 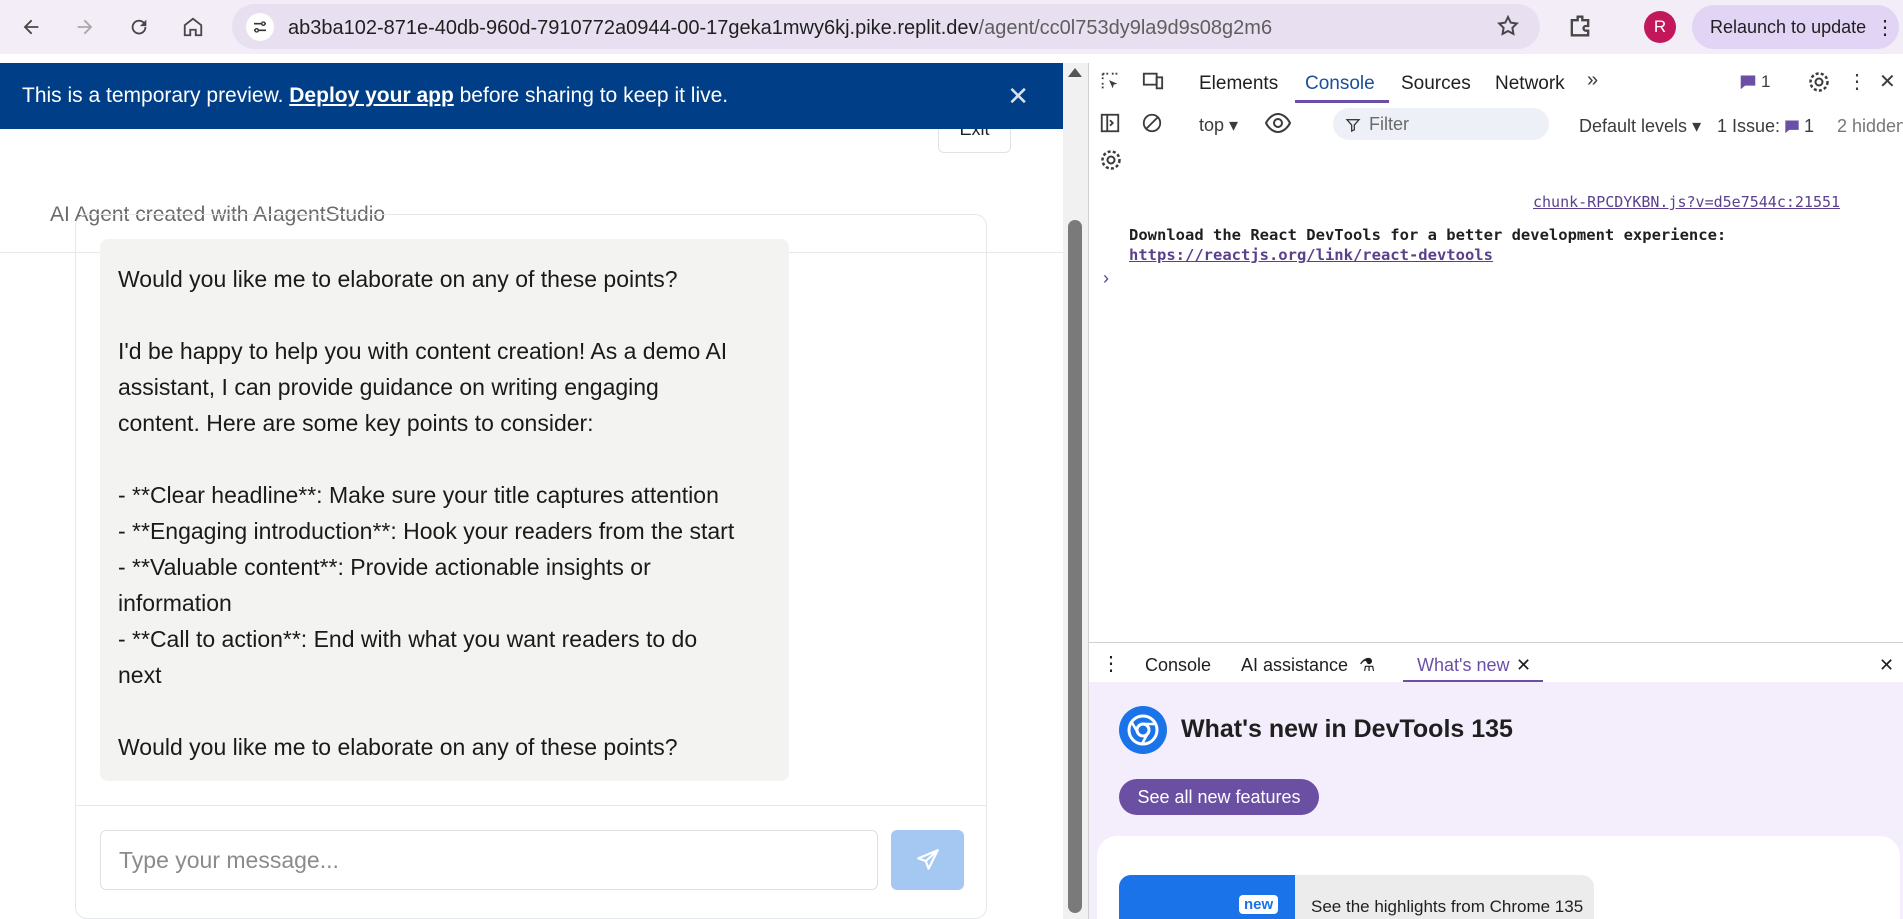 I want to click on chrome-highlights-link: new See the highlights from Chrome 135, so click(x=1356, y=897).